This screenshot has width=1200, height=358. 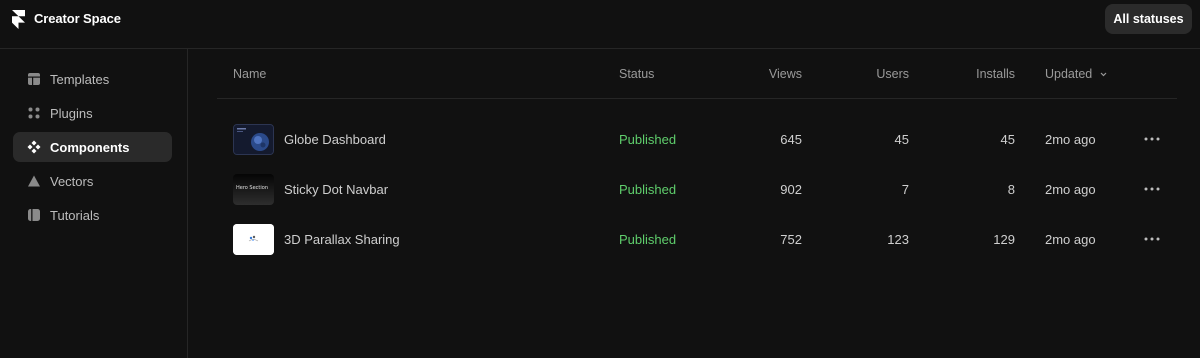 I want to click on sidebar-item-plugins: Plugins, so click(x=92, y=113).